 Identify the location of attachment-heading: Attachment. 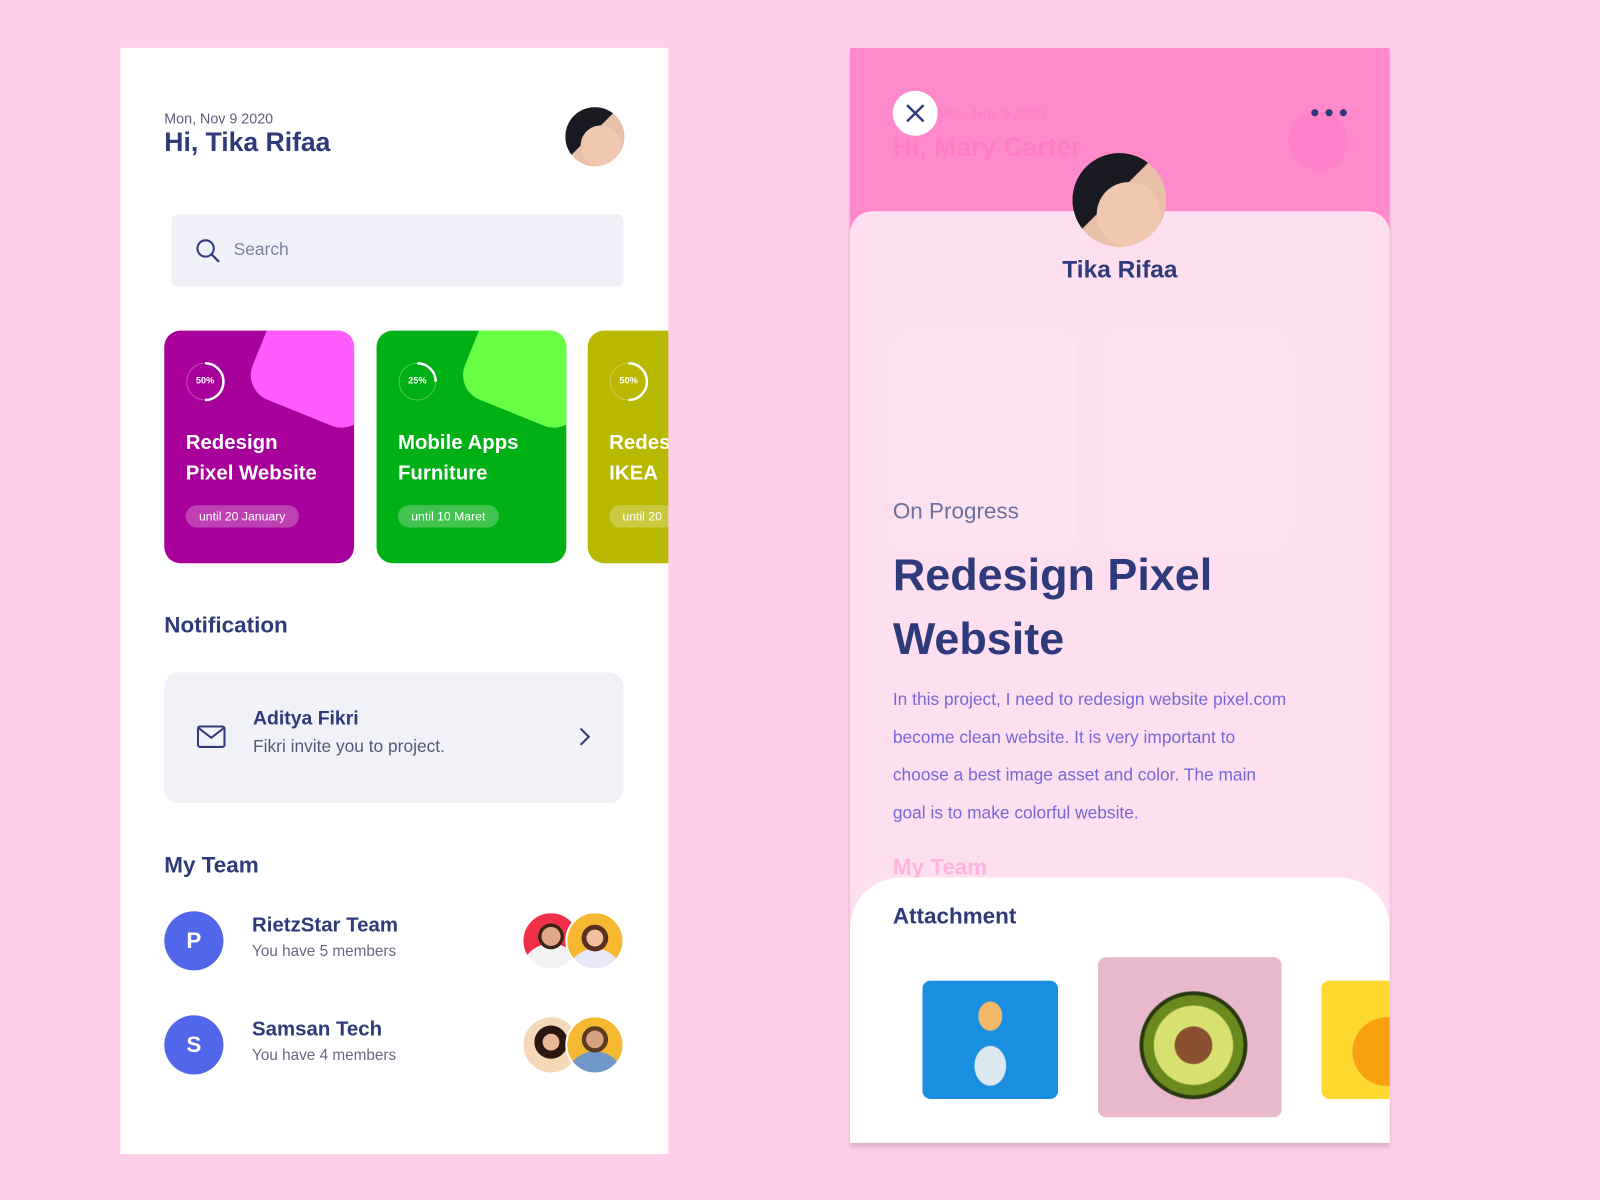
(954, 916).